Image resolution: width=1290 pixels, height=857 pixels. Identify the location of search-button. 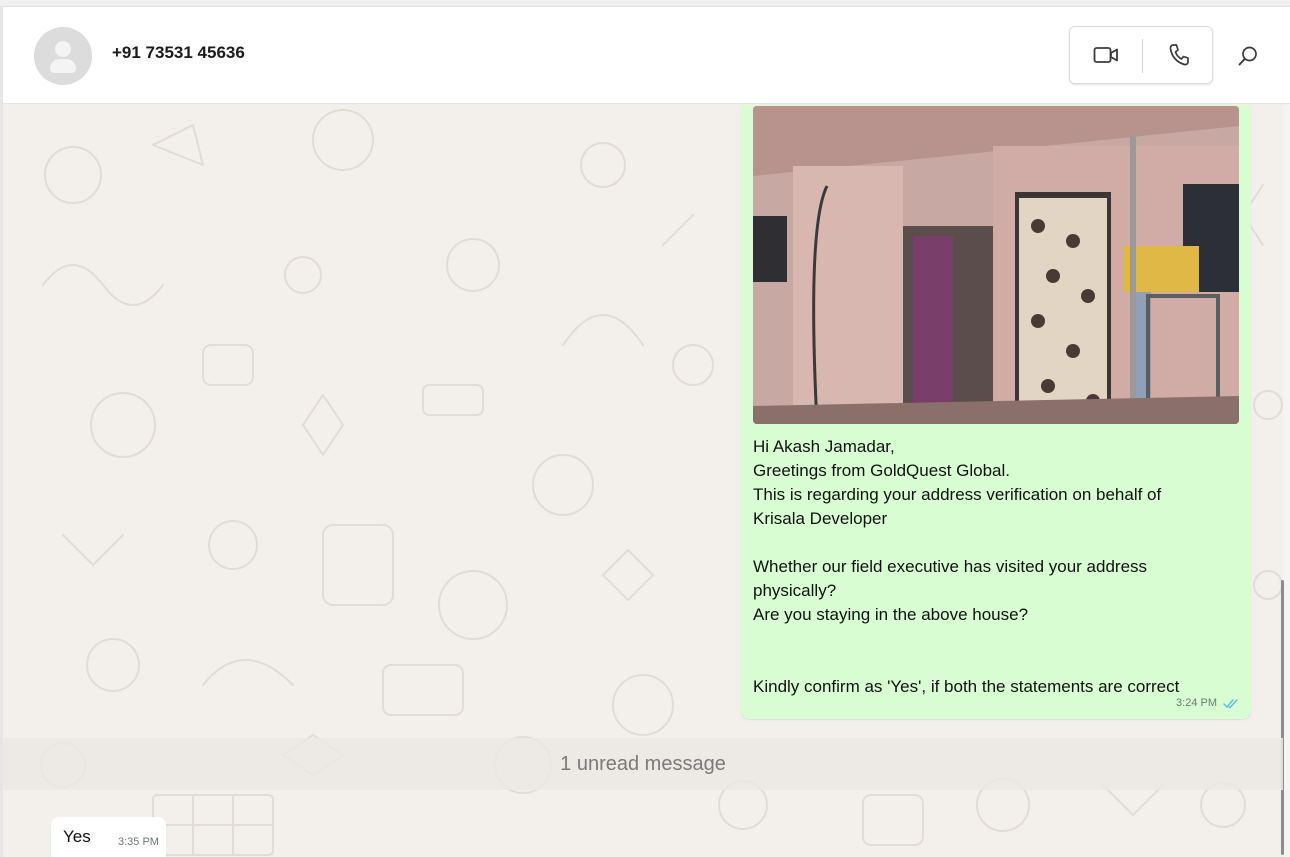
(1248, 56).